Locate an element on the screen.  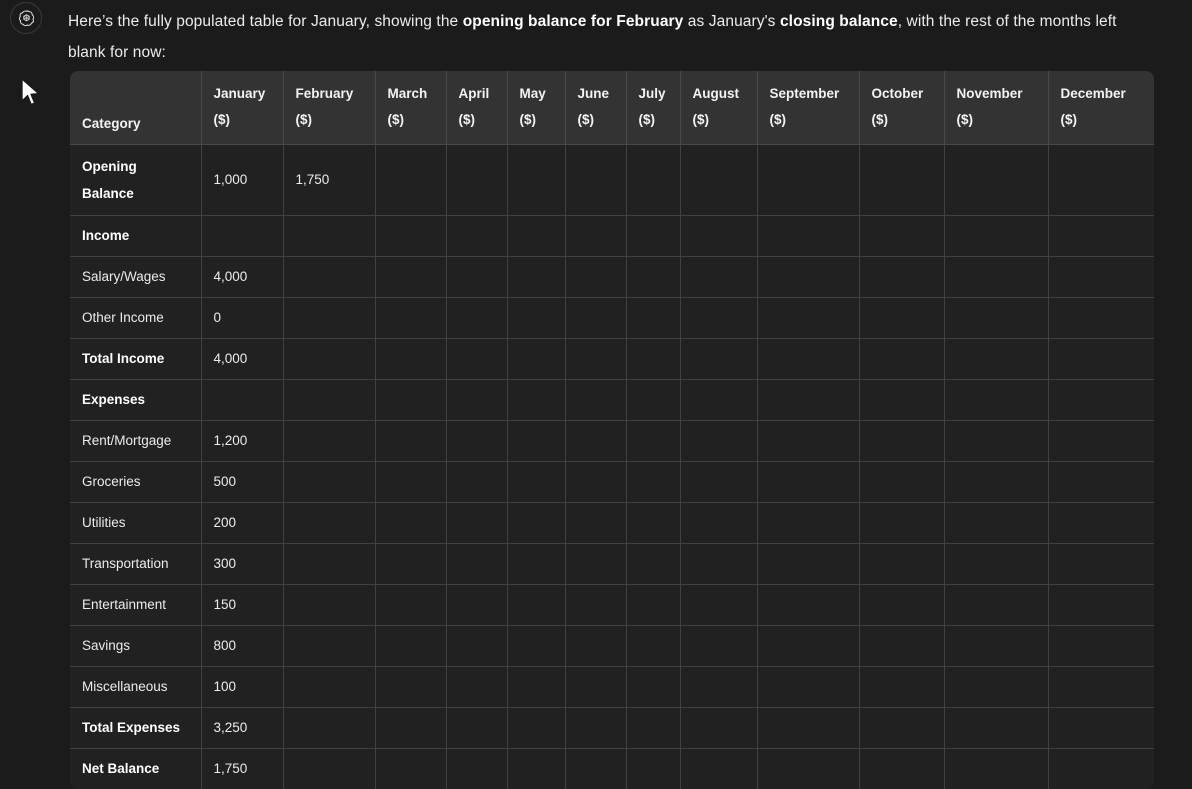
row-label: Transportation is located at coordinates (135, 564).